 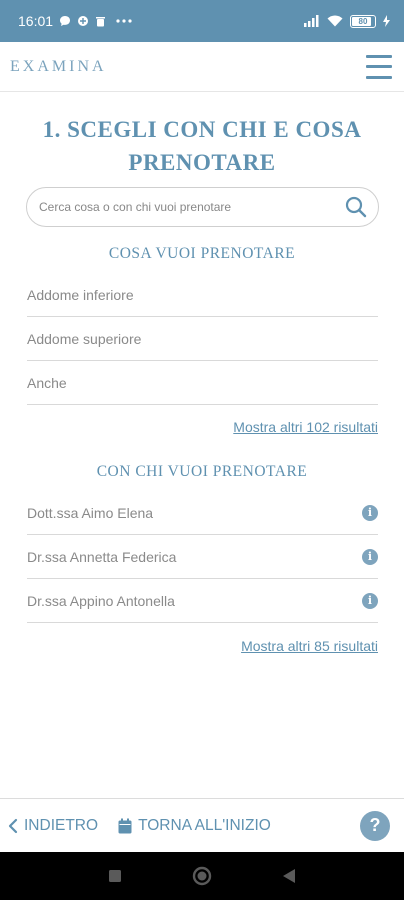 I want to click on home-icon, so click(x=202, y=876).